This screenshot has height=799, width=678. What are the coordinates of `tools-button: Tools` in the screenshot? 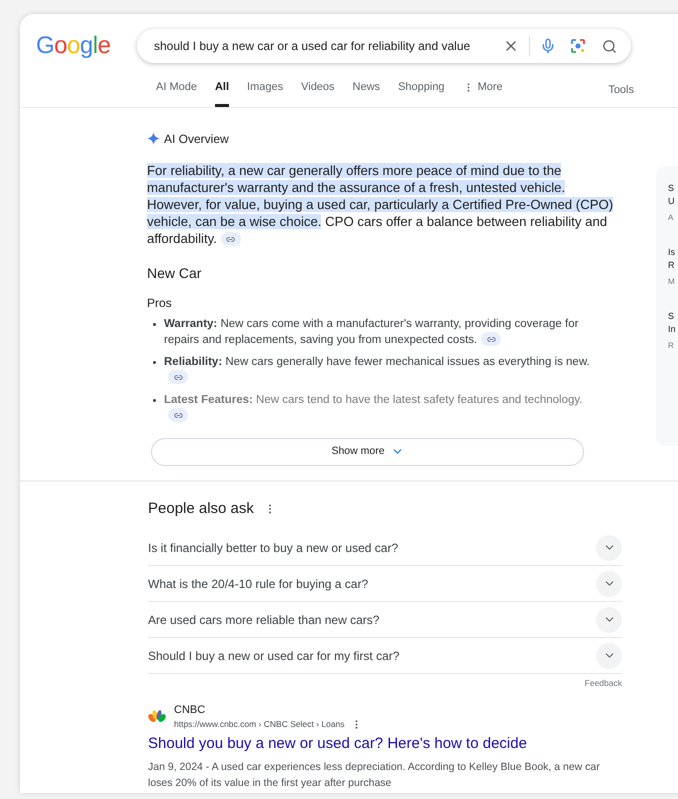 It's located at (621, 94).